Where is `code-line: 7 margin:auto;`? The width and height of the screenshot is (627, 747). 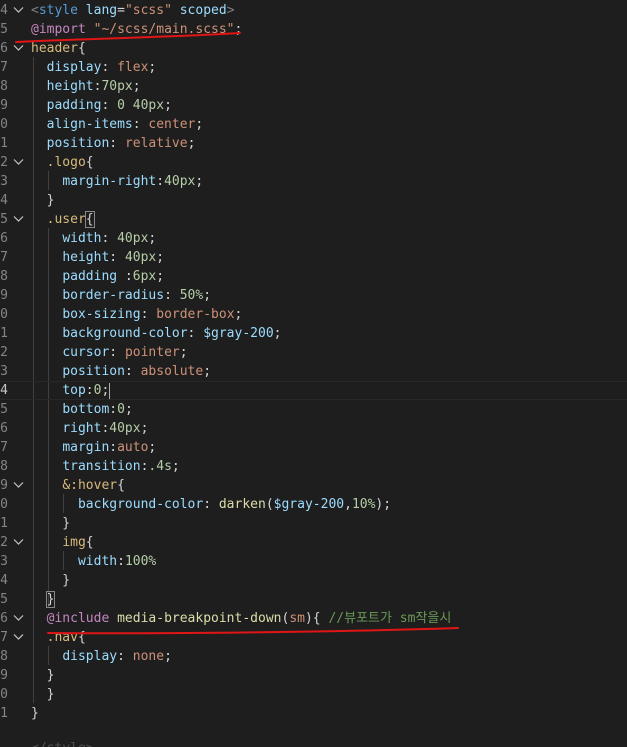
code-line: 7 margin:auto; is located at coordinates (313, 447).